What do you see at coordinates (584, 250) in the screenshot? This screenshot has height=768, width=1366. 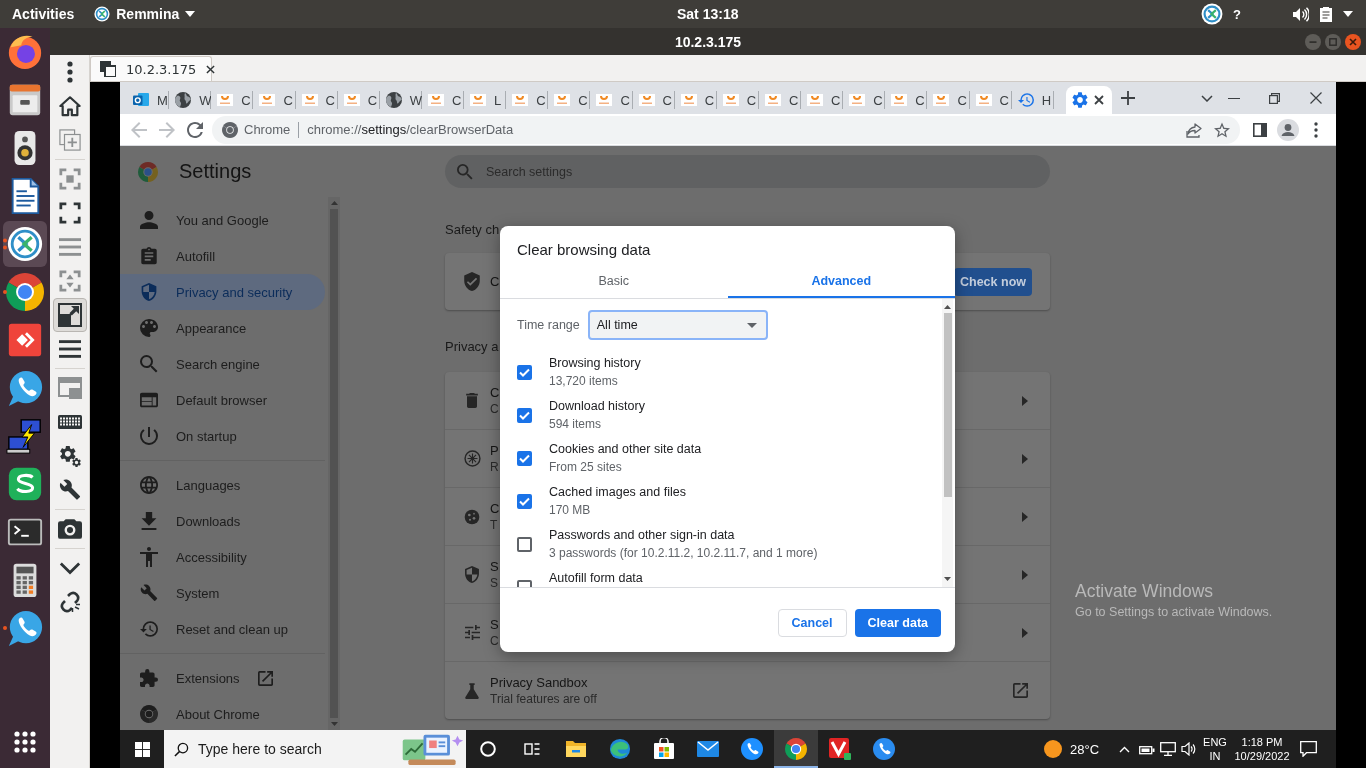 I see `dialog-title: Clear browsing data` at bounding box center [584, 250].